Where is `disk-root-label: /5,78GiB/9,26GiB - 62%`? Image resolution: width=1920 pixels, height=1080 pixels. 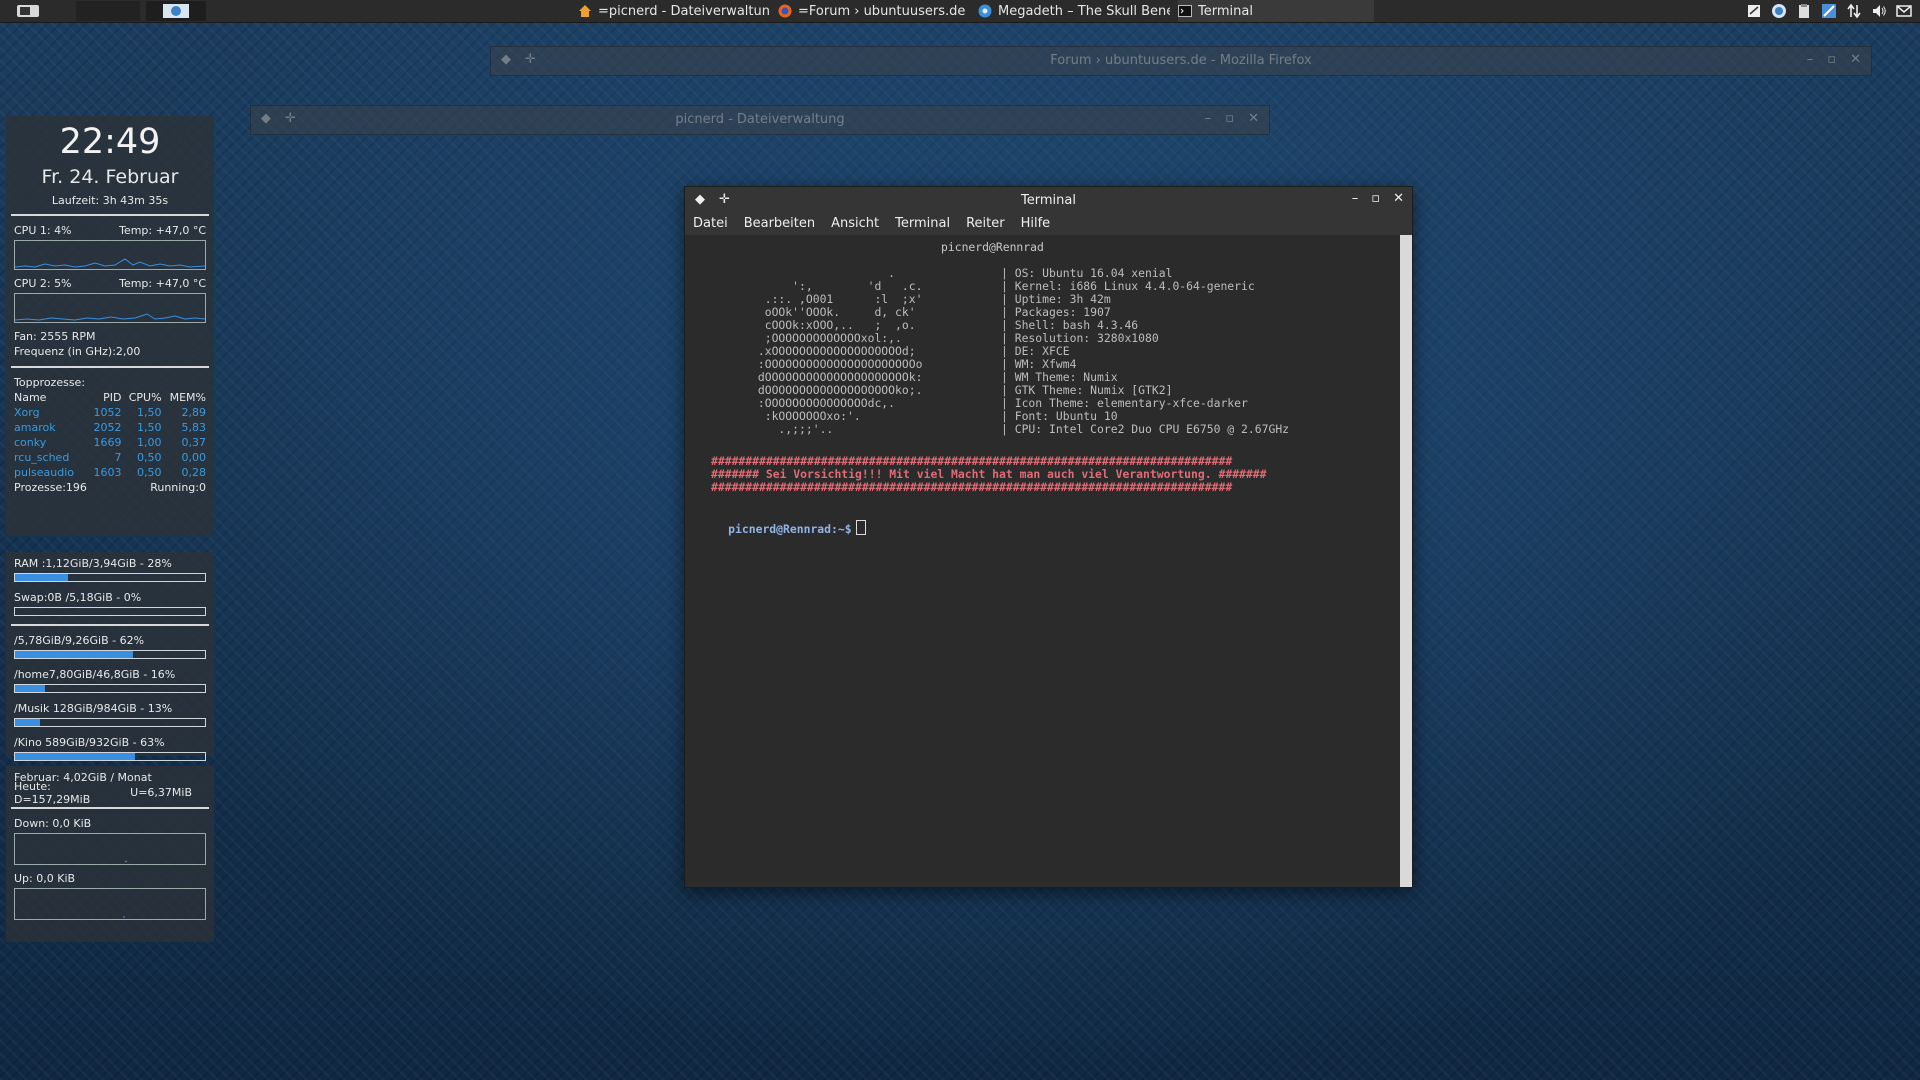
disk-root-label: /5,78GiB/9,26GiB - 62% is located at coordinates (79, 640).